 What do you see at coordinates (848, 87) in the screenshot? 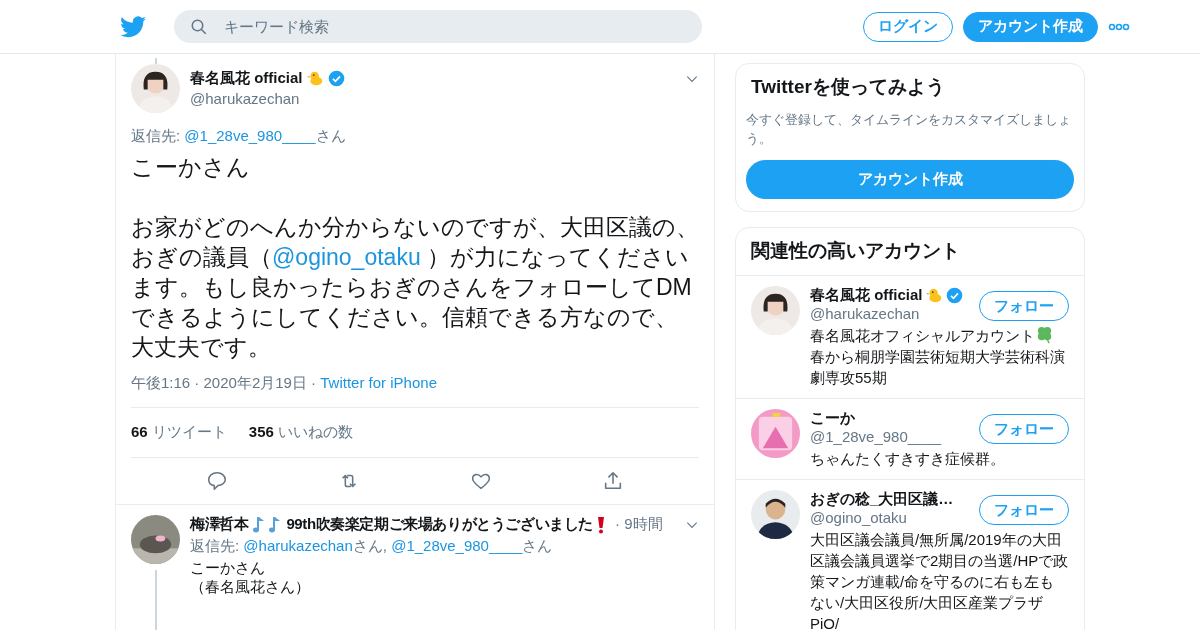
I see `card-title: Twitterを使ってみよう` at bounding box center [848, 87].